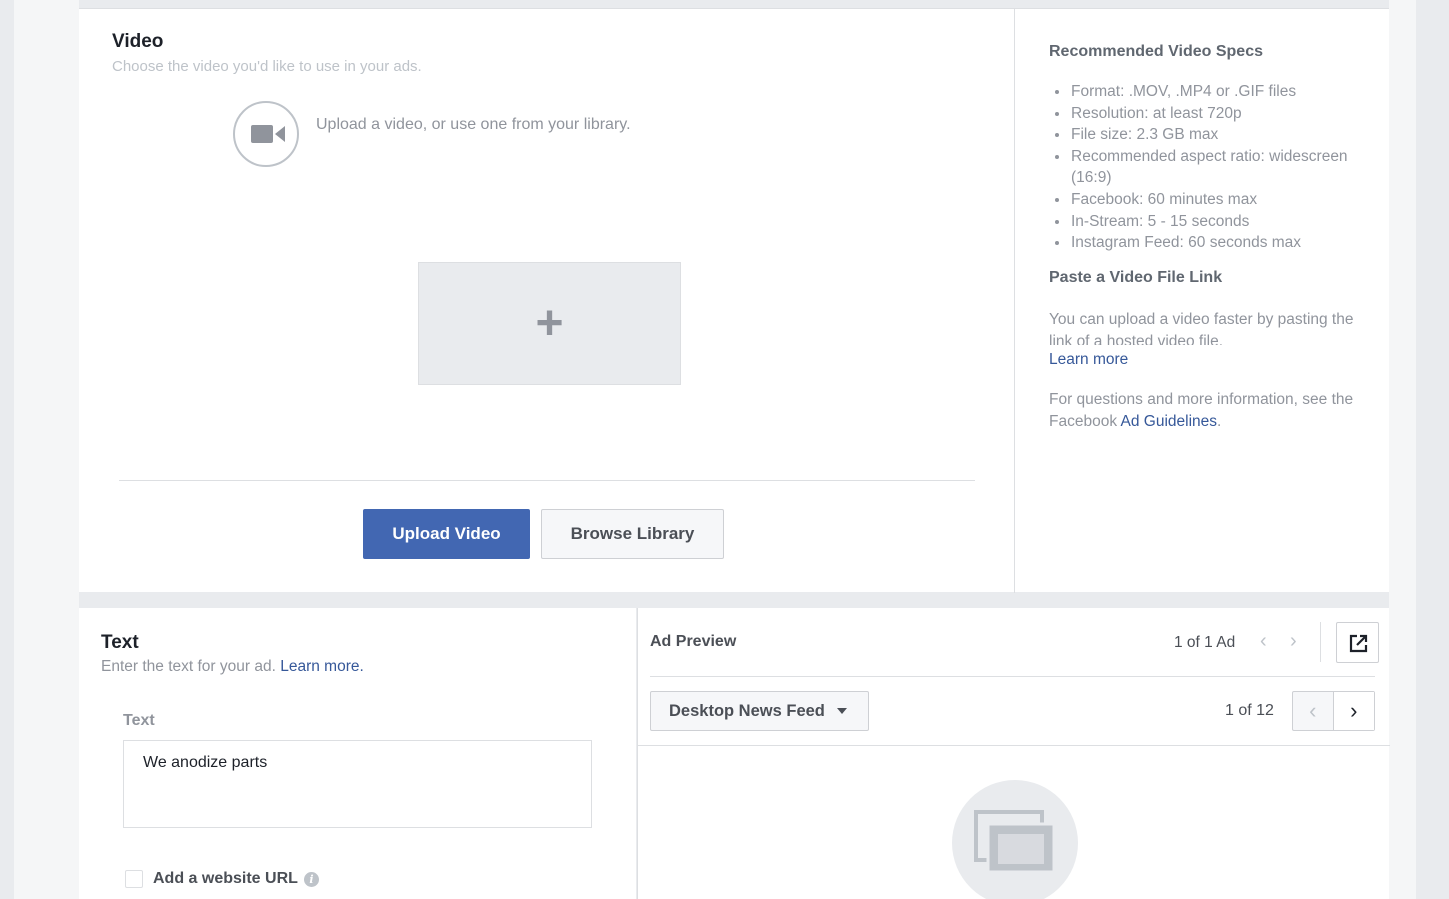 This screenshot has width=1449, height=899. What do you see at coordinates (1219, 421) in the screenshot?
I see `guidelines-period: .` at bounding box center [1219, 421].